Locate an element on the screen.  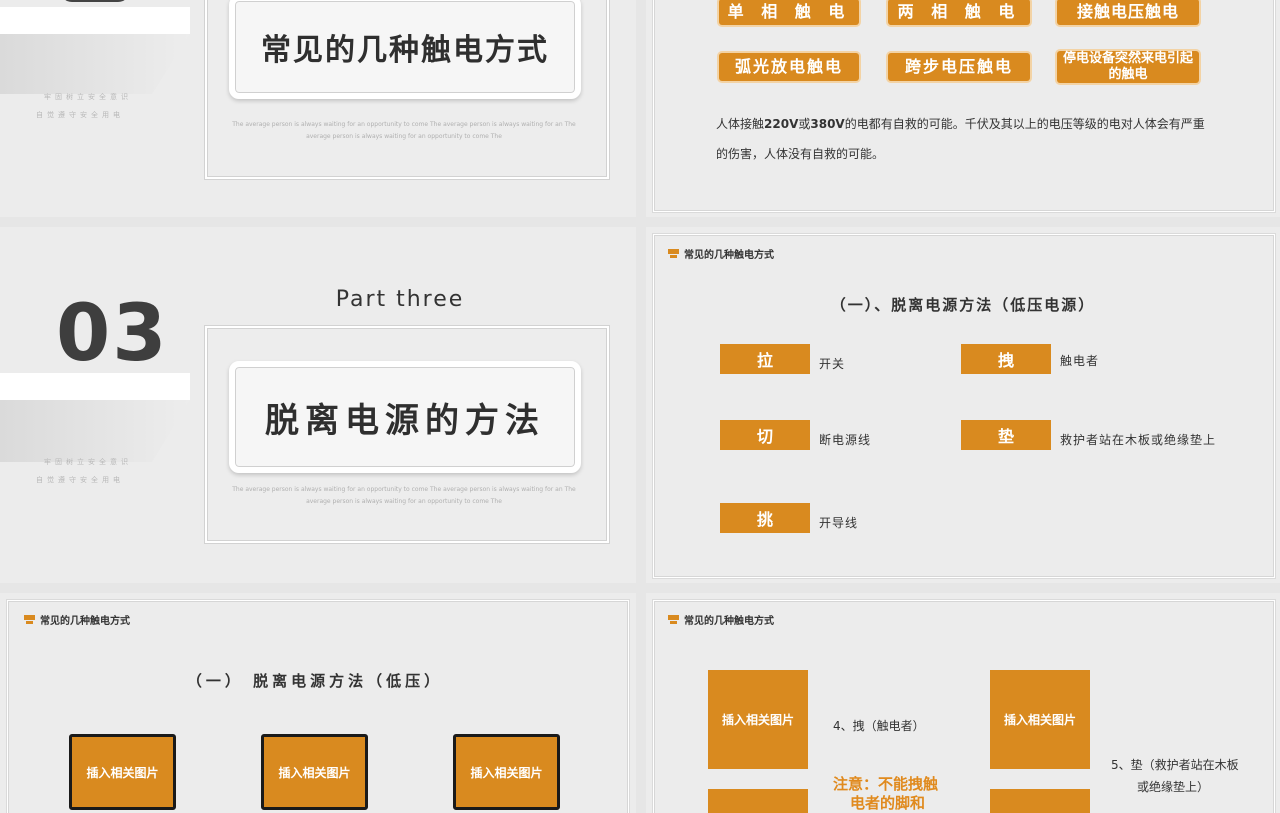
method-key-drag: 拽 is located at coordinates (1006, 359).